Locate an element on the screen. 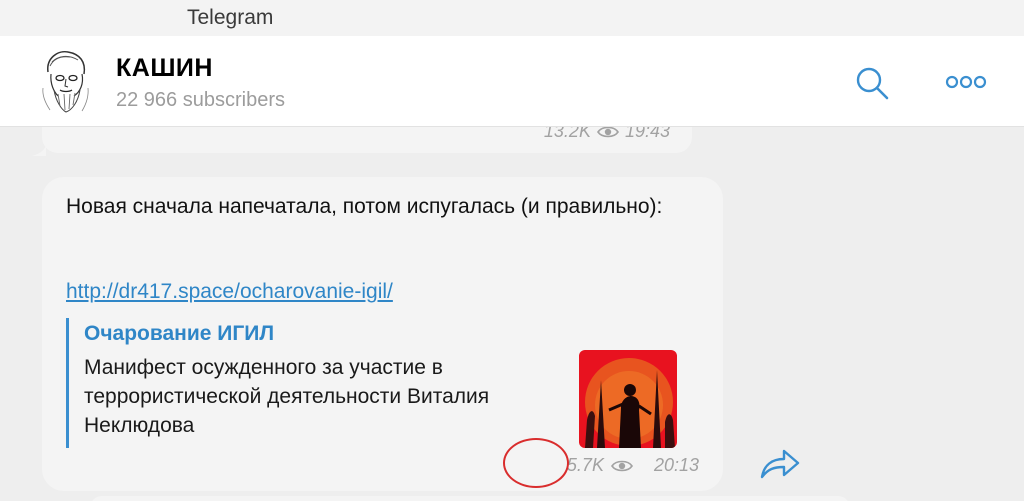 The width and height of the screenshot is (1024, 501). link-preview-thumbnail is located at coordinates (628, 399).